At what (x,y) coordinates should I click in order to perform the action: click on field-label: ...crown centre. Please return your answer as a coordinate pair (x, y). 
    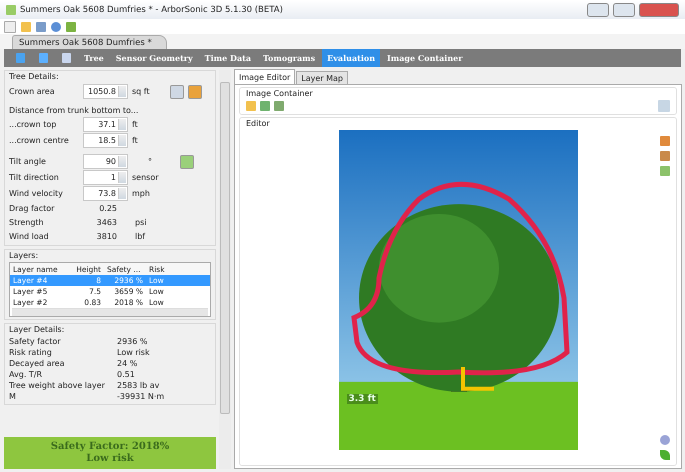
    Looking at the image, I should click on (39, 140).